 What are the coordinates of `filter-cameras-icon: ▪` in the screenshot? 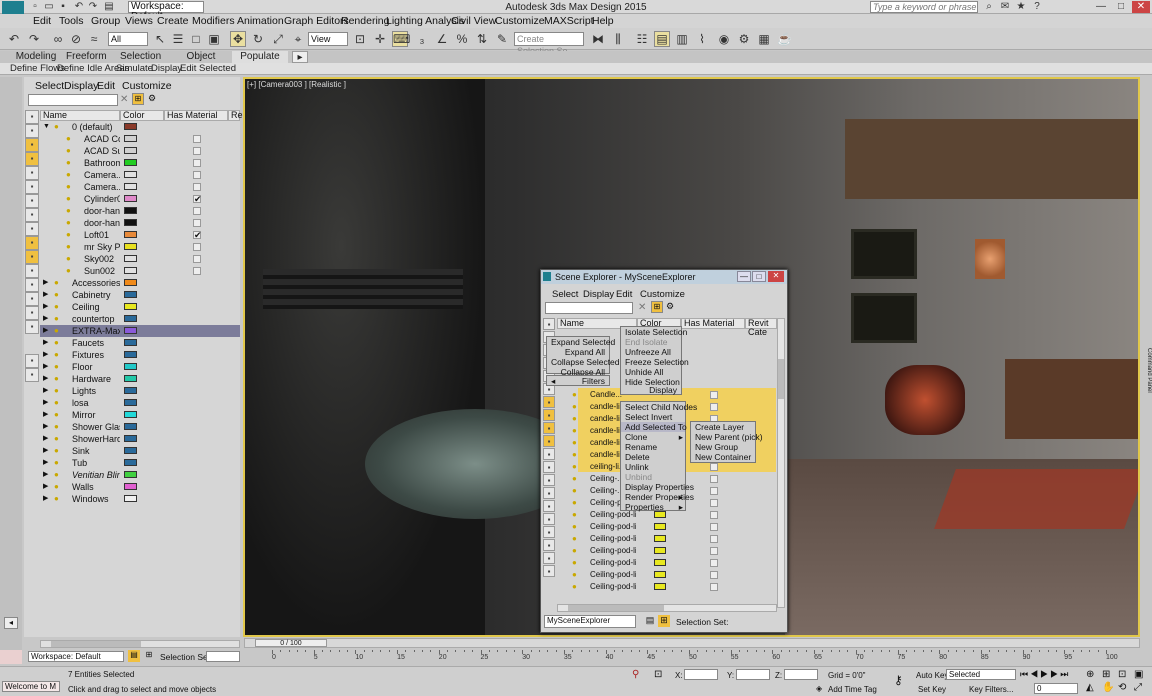 It's located at (32, 159).